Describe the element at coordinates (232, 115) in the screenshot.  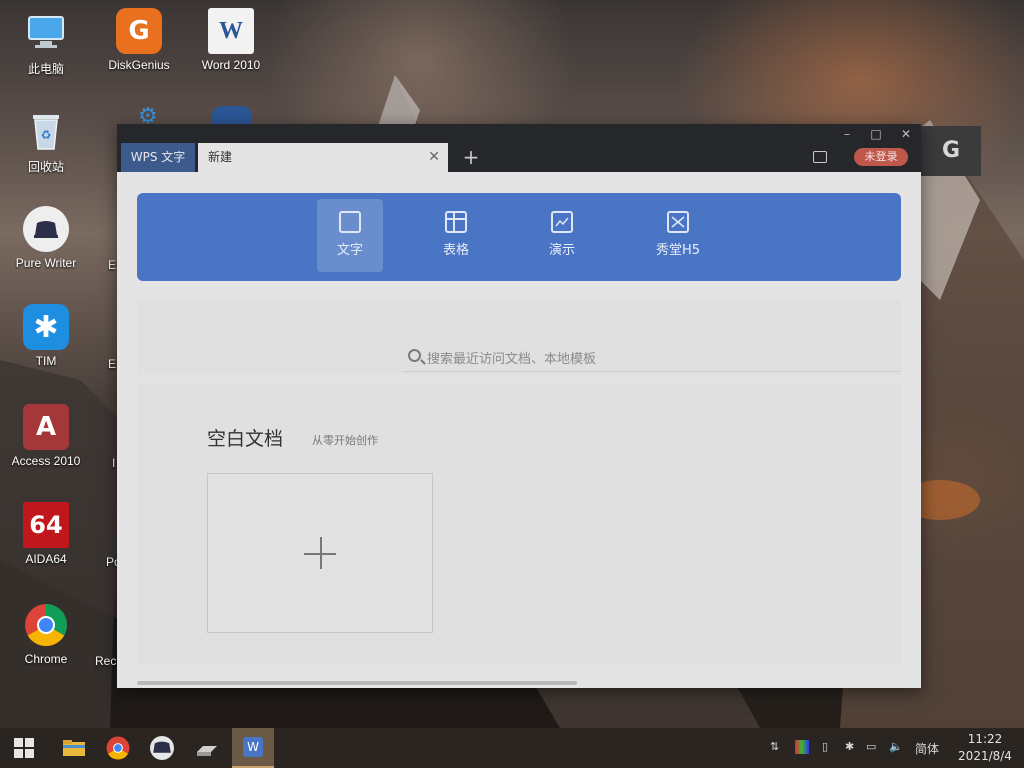
I see `partial-app-icon` at that location.